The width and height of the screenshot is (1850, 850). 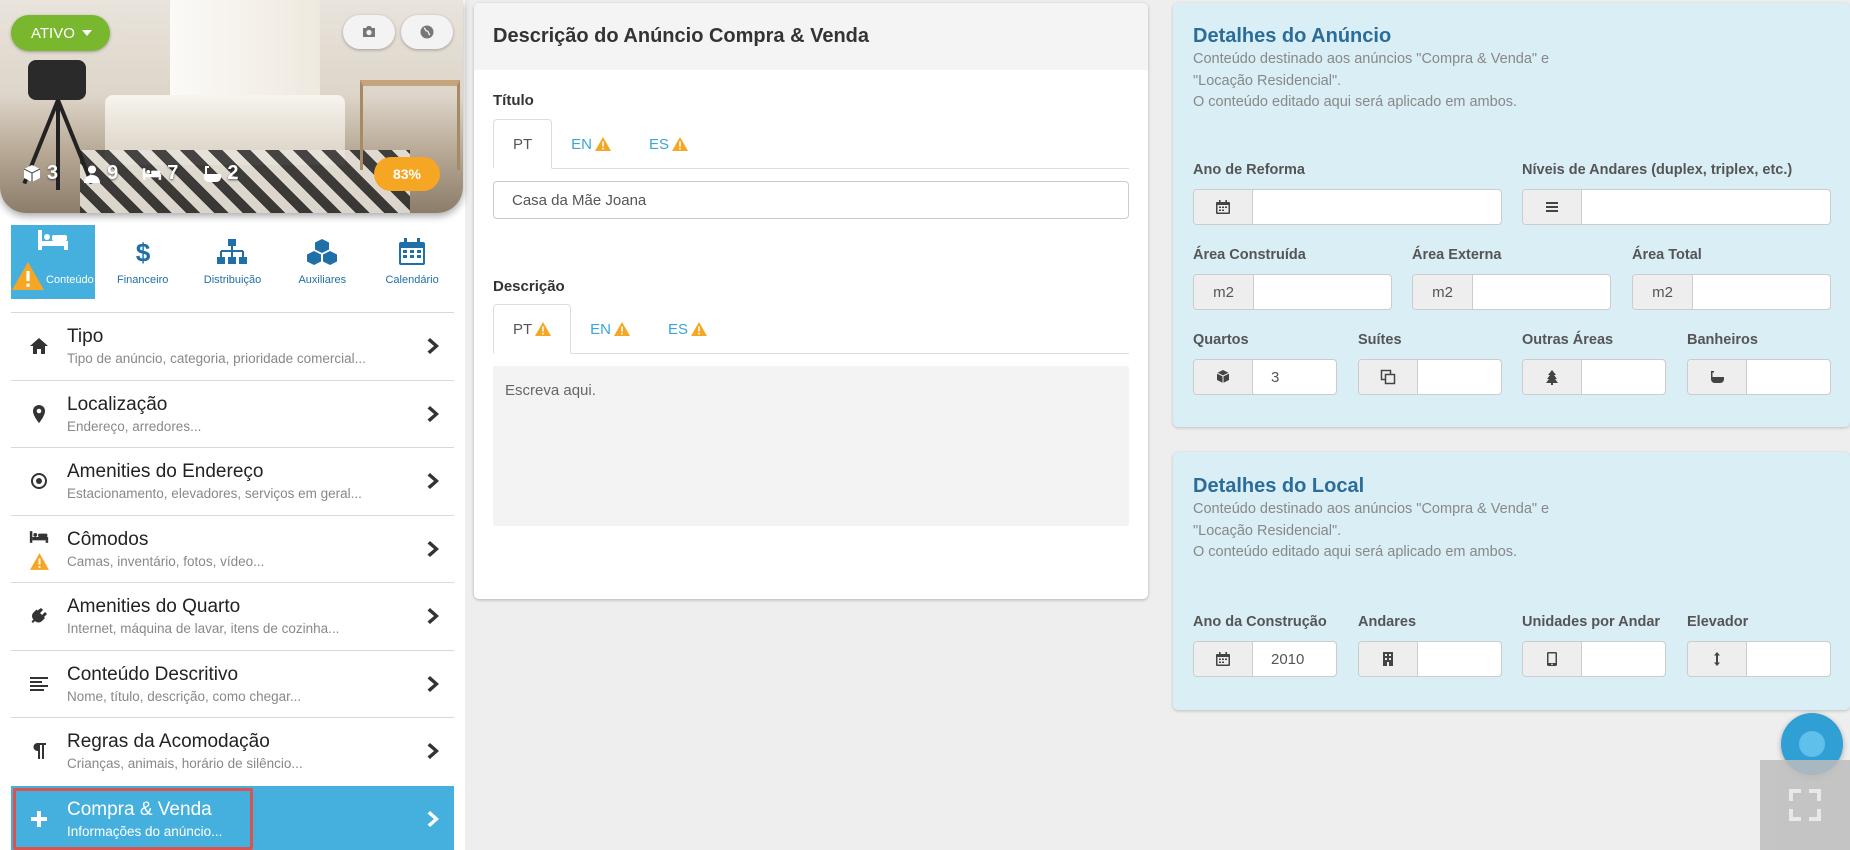 I want to click on align-left-icon, so click(x=39, y=683).